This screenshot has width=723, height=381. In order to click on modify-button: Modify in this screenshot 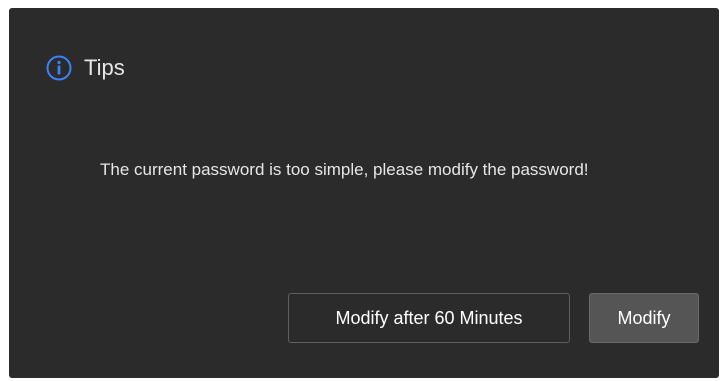, I will do `click(644, 318)`.